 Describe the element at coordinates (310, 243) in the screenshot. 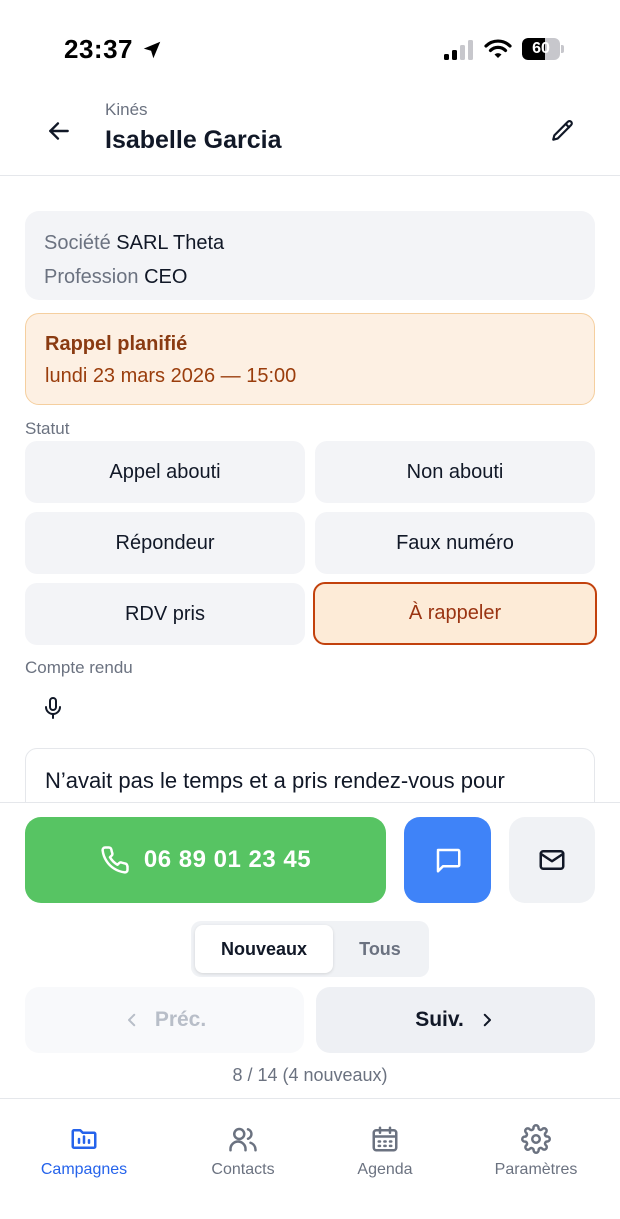

I see `company-row: Société SARL Theta` at that location.